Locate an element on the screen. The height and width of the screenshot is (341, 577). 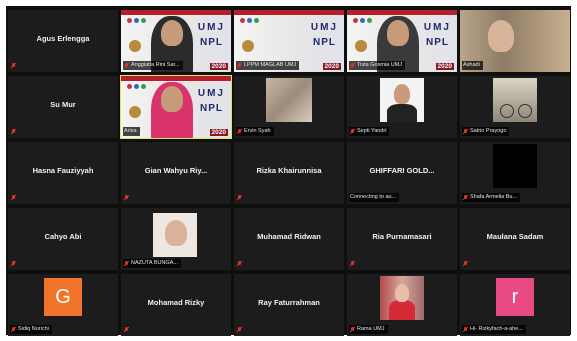
participant-tile: Agus Erlengga is located at coordinates (63, 41).